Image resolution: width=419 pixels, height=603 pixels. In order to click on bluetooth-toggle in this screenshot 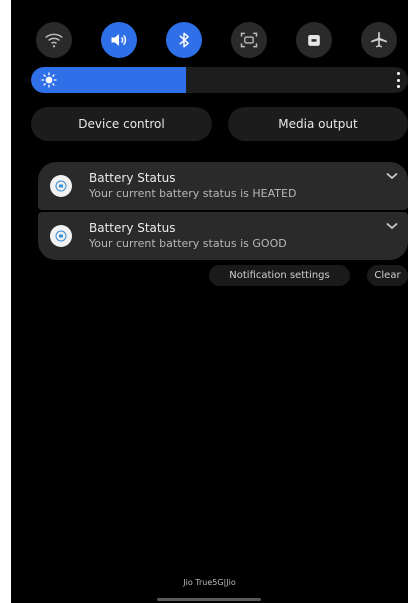, I will do `click(184, 40)`.